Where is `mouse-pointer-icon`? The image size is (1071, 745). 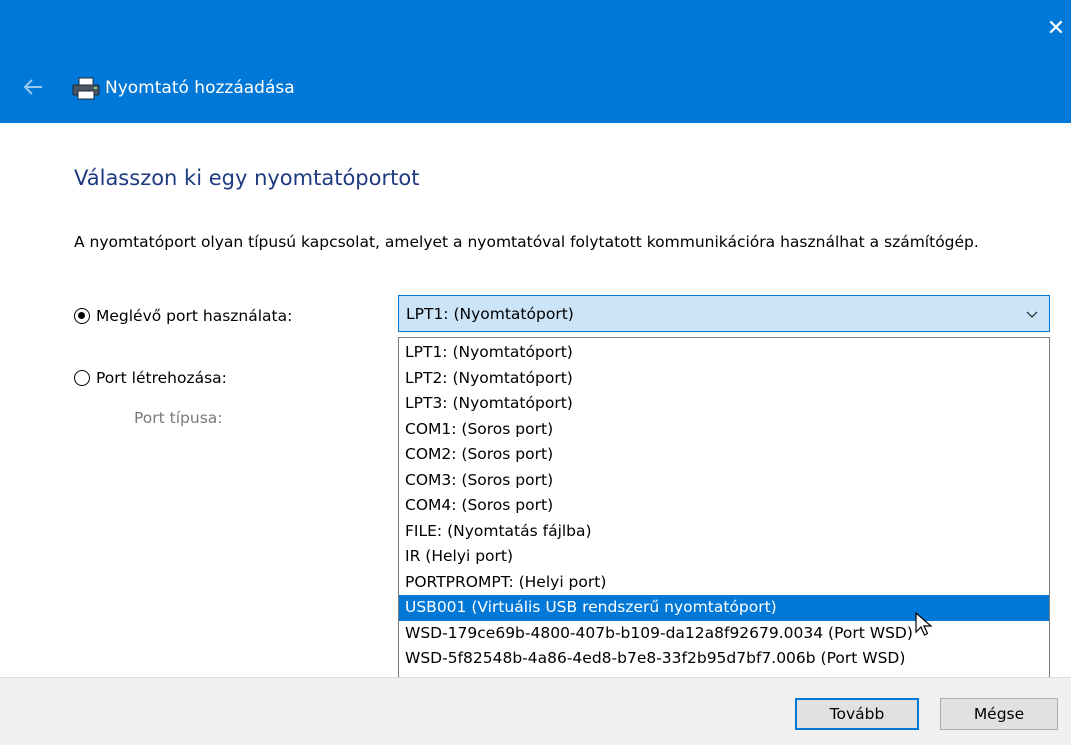 mouse-pointer-icon is located at coordinates (924, 624).